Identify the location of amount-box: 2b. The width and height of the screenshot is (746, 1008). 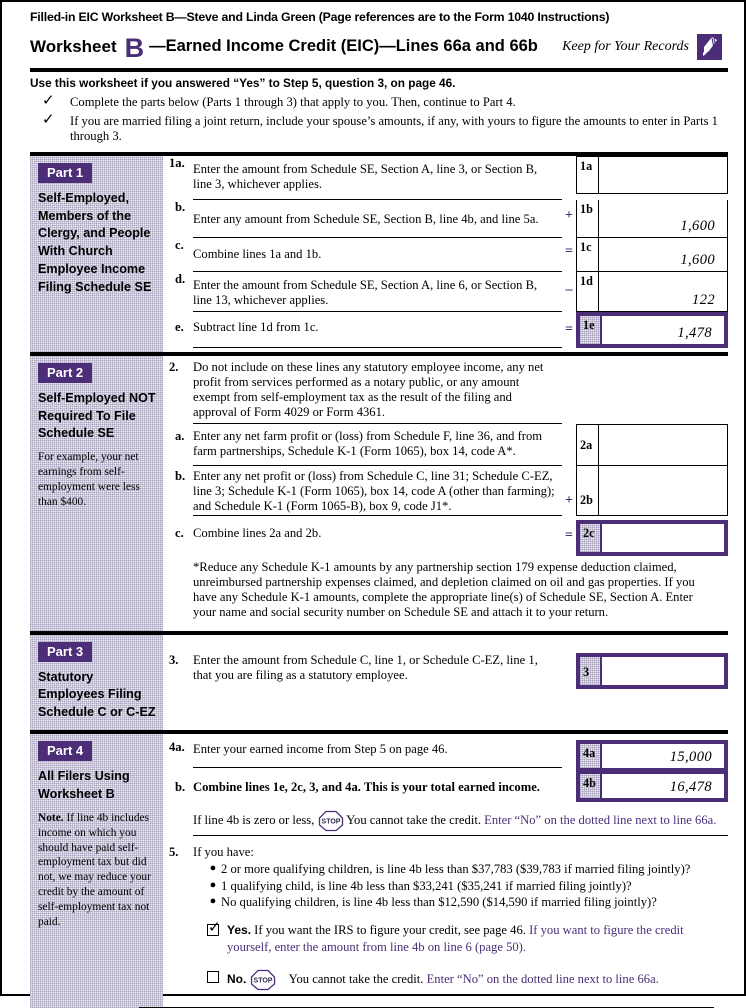
(652, 491).